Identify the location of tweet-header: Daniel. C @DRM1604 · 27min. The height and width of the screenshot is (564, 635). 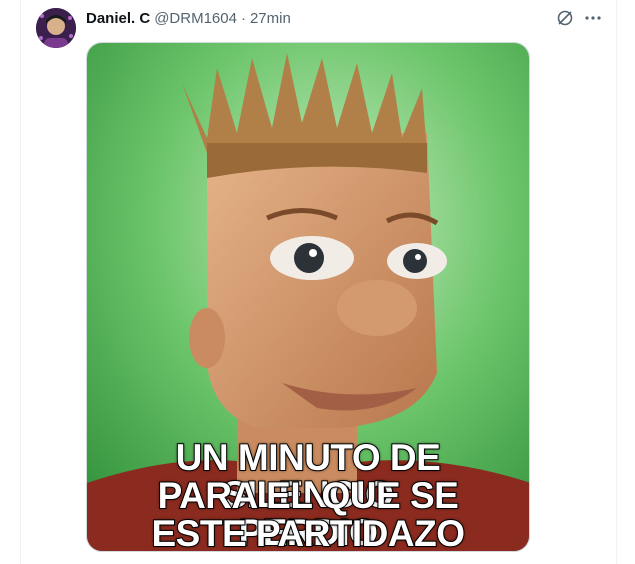
(188, 18).